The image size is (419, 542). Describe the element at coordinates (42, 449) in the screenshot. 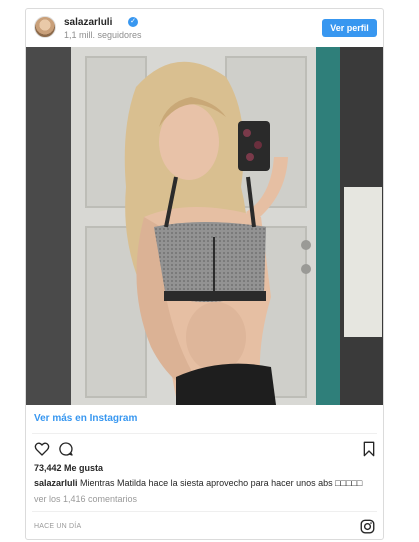

I see `heart-icon` at that location.